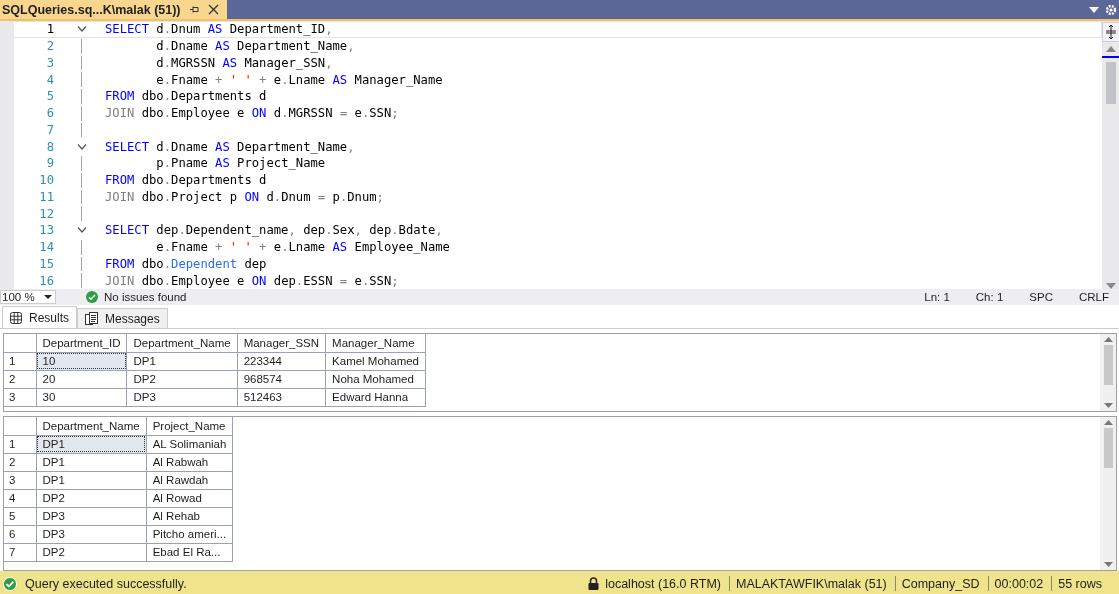 The width and height of the screenshot is (1119, 594). Describe the element at coordinates (81, 397) in the screenshot. I see `table-cell: 30` at that location.